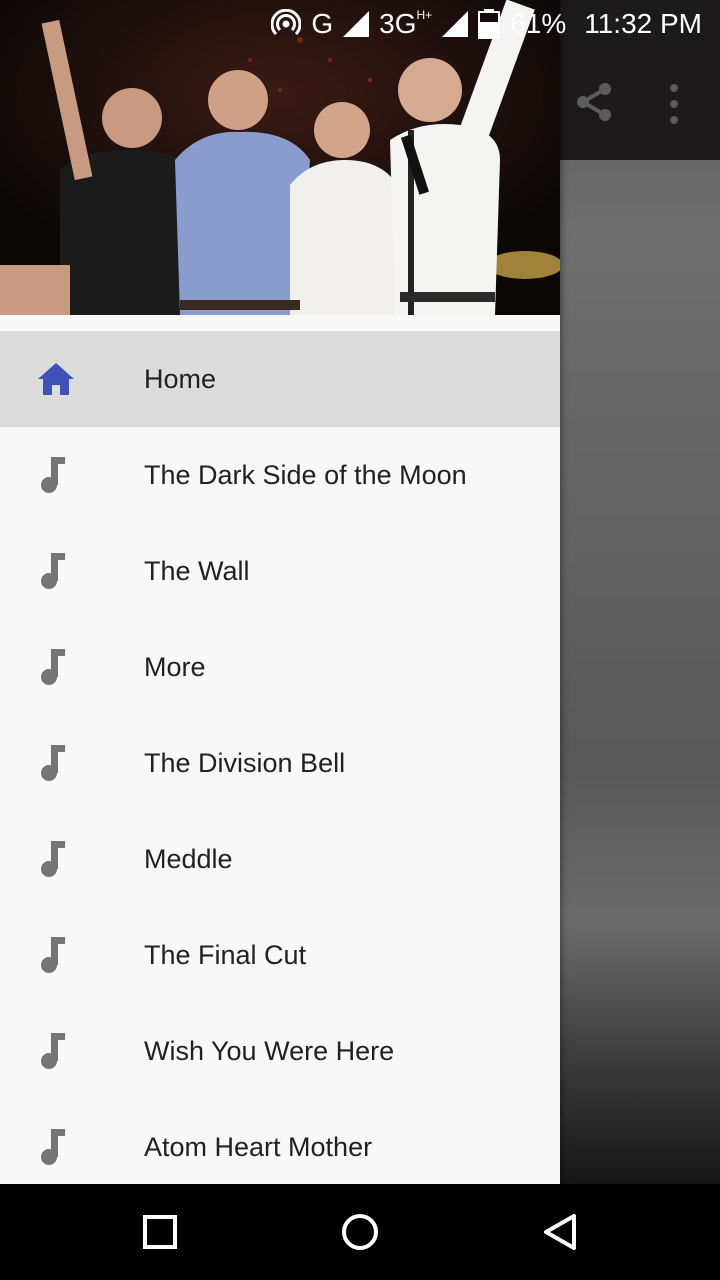  What do you see at coordinates (280, 571) in the screenshot?
I see `drawer-item-the-wall: The Wall` at bounding box center [280, 571].